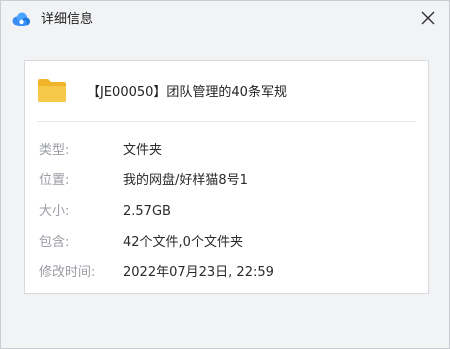 This screenshot has width=450, height=349. Describe the element at coordinates (147, 211) in the screenshot. I see `detail-value: 2.57GB` at that location.